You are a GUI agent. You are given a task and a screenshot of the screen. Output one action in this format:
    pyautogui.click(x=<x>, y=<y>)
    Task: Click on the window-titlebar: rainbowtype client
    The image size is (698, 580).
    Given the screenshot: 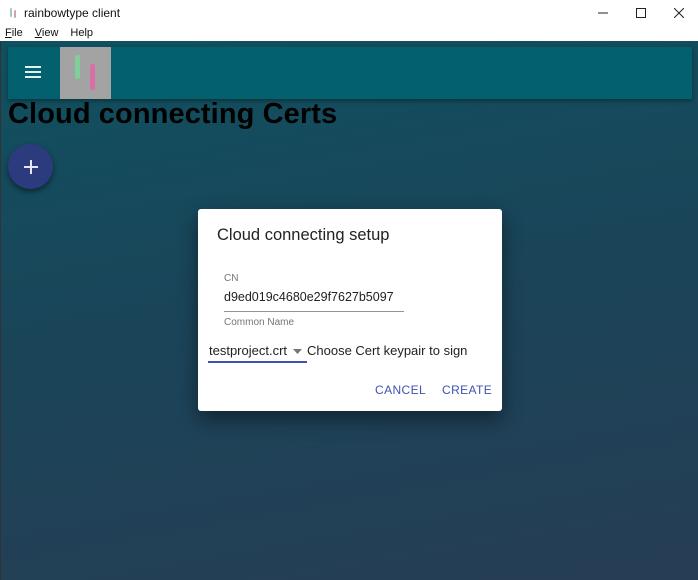 What is the action you would take?
    pyautogui.click(x=349, y=12)
    